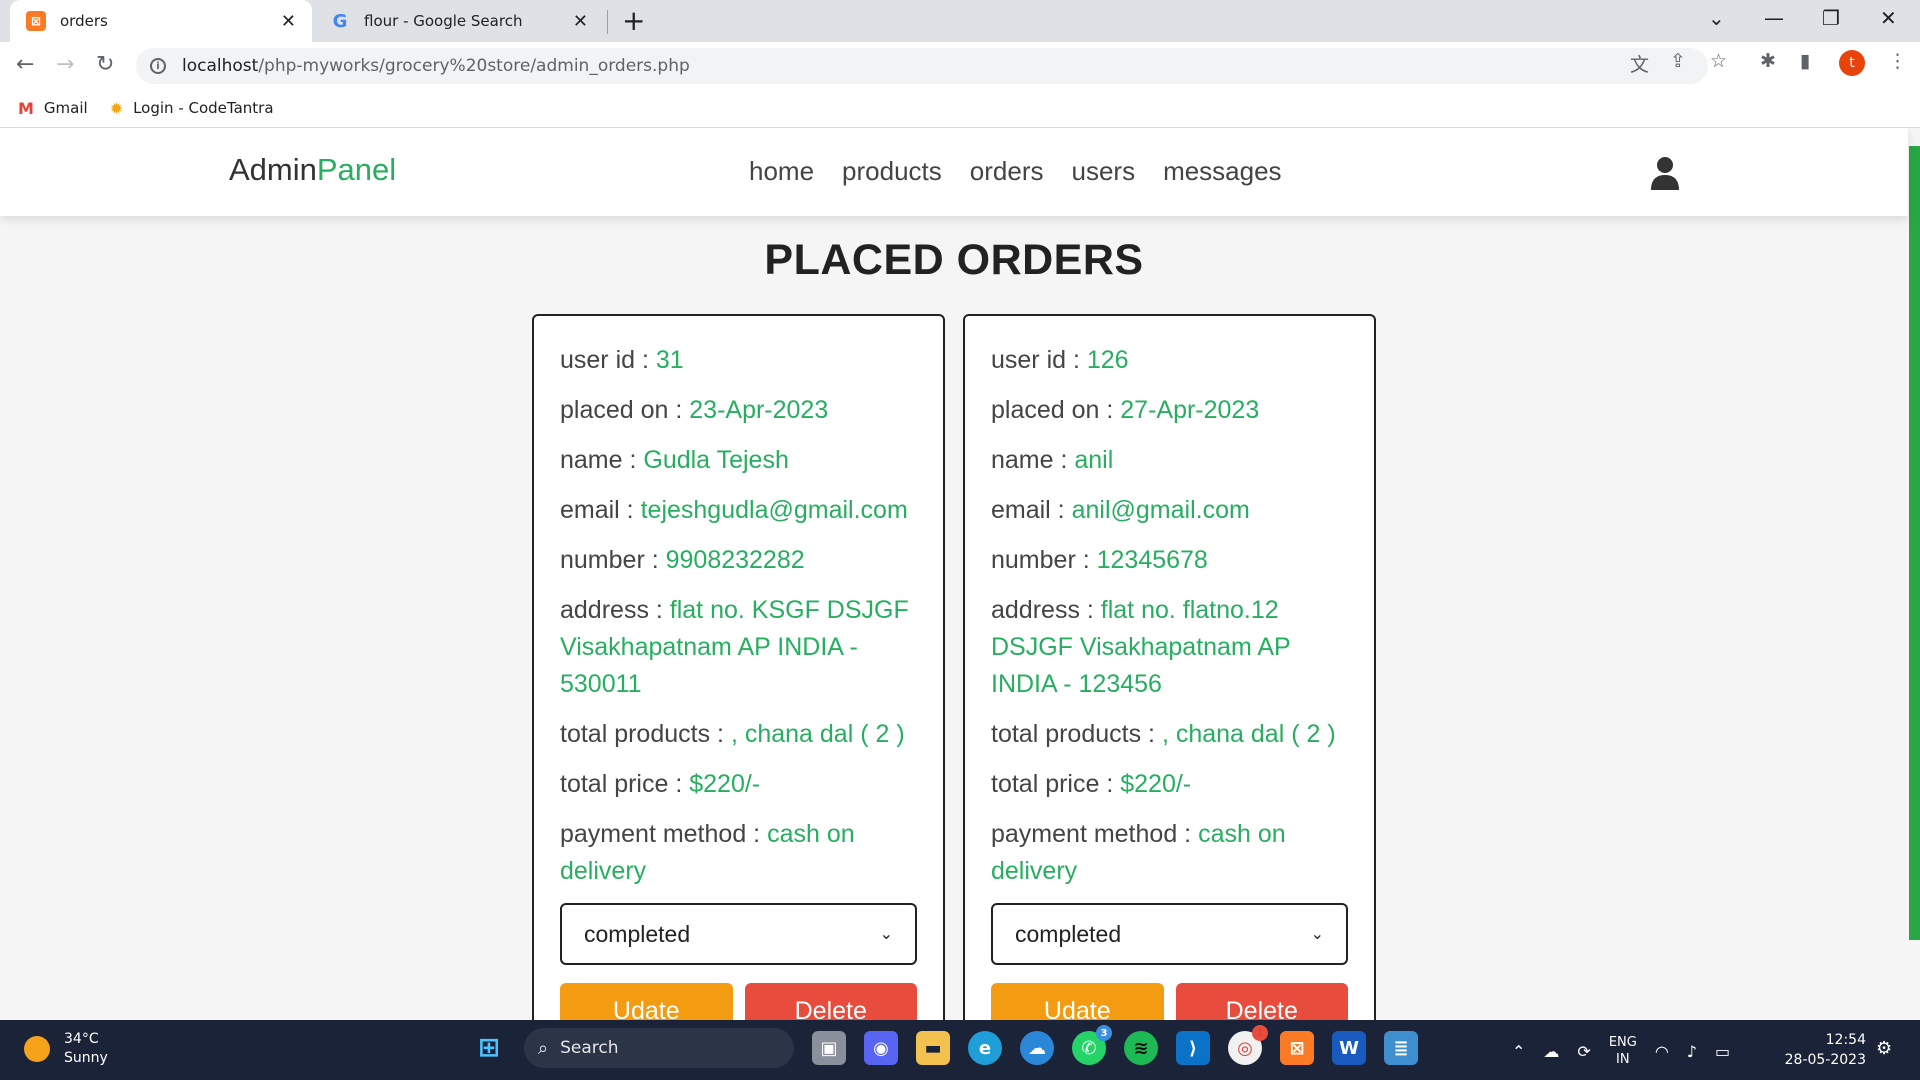 The width and height of the screenshot is (1920, 1080). What do you see at coordinates (356, 169) in the screenshot?
I see `logo-accent: Panel` at bounding box center [356, 169].